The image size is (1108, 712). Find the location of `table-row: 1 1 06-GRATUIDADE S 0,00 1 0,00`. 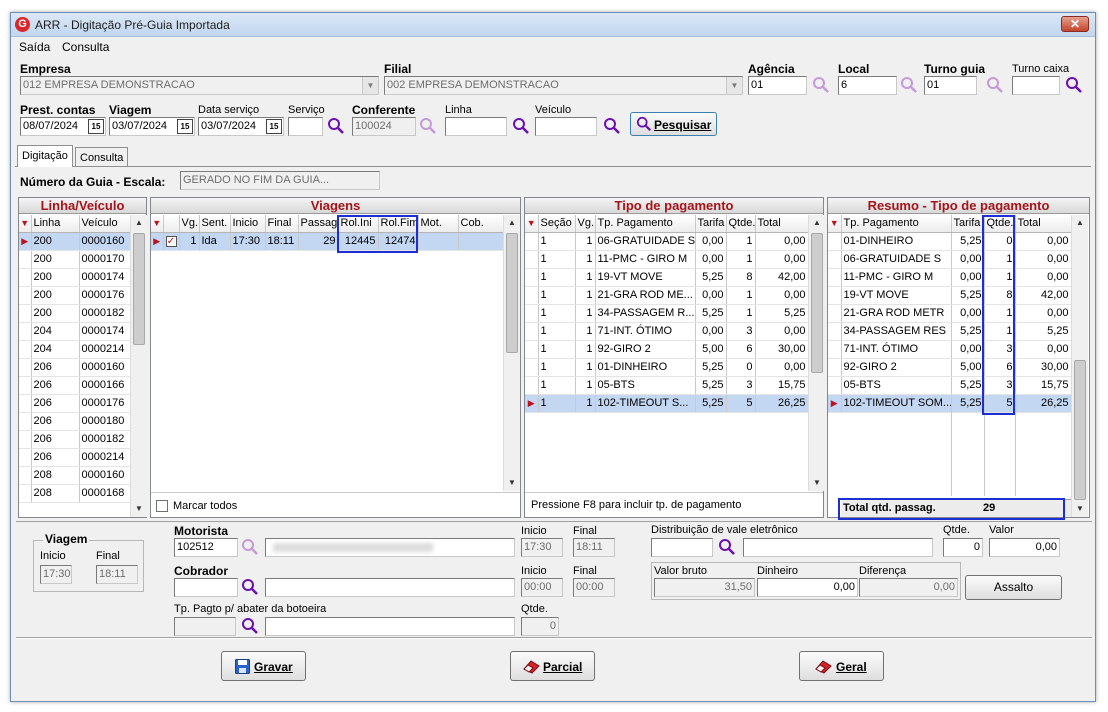

table-row: 1 1 06-GRATUIDADE S 0,00 1 0,00 is located at coordinates (667, 241).